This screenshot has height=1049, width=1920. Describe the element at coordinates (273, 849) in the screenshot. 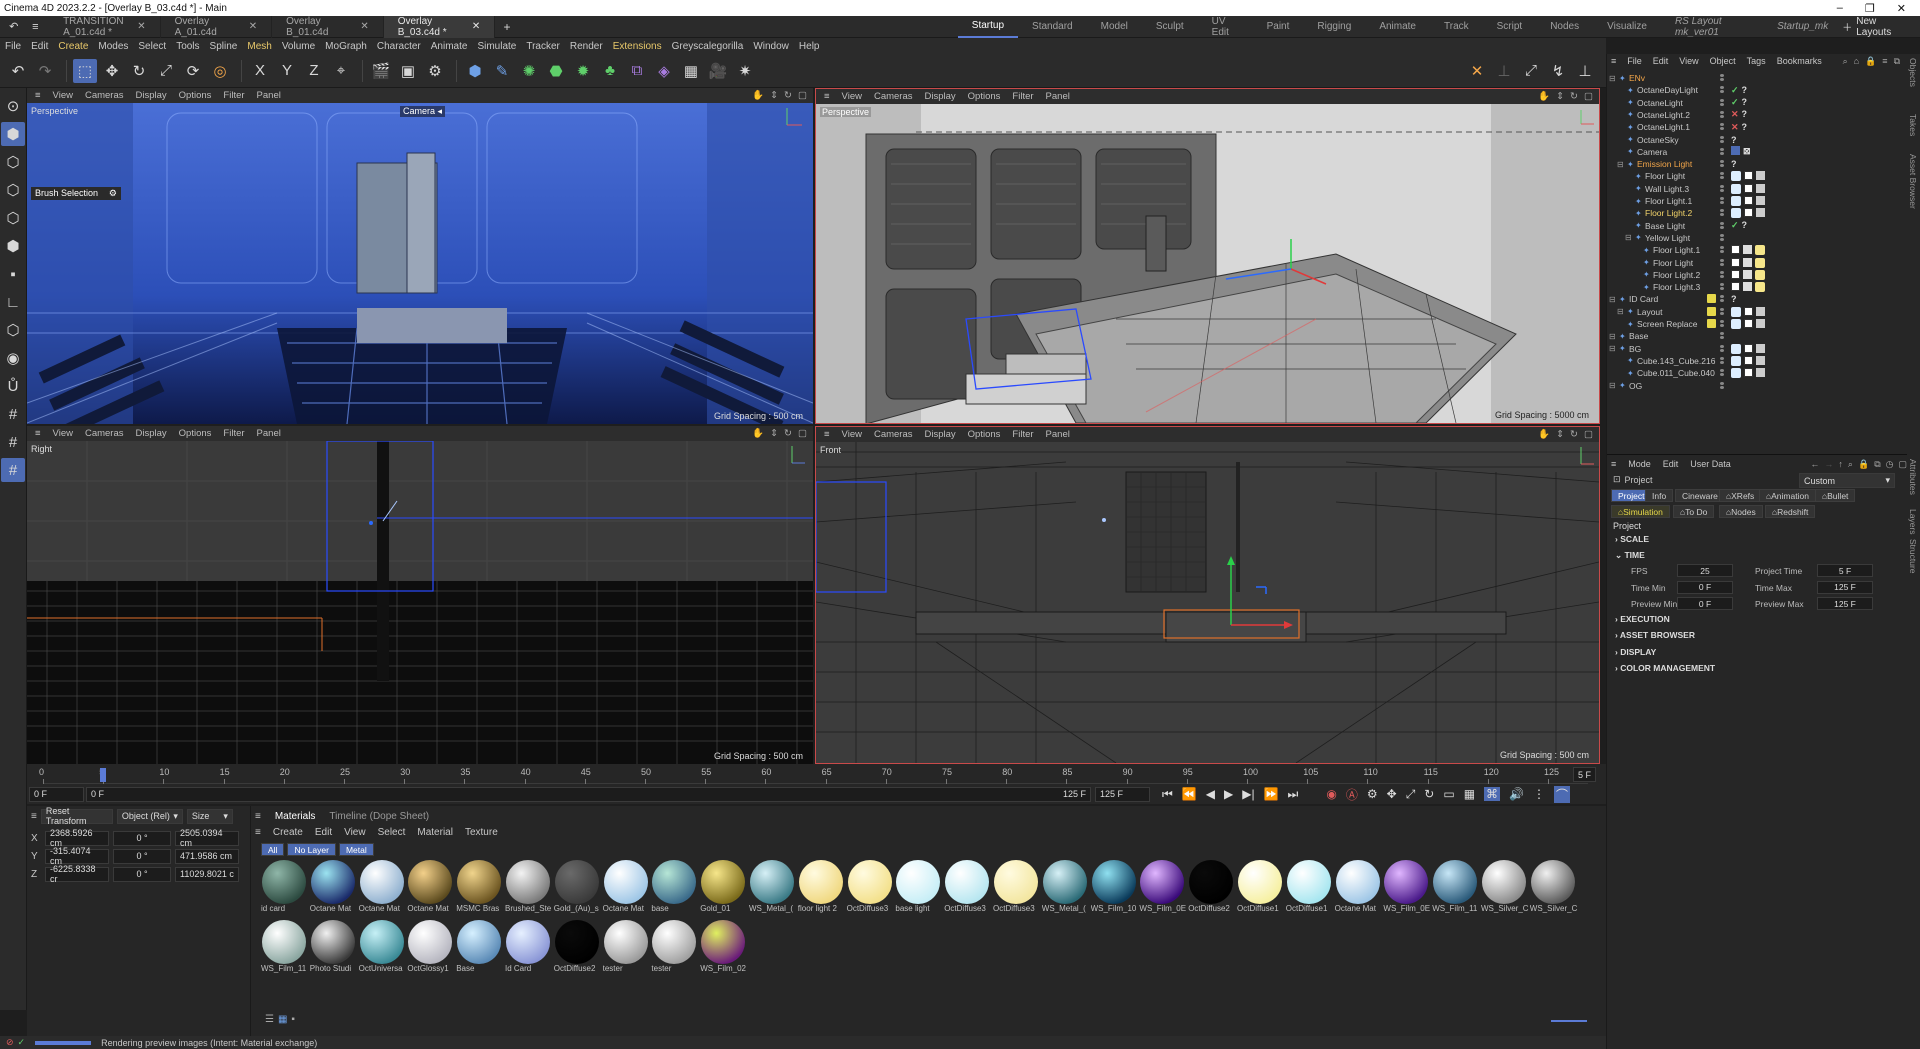

I see `filter-all: All` at that location.